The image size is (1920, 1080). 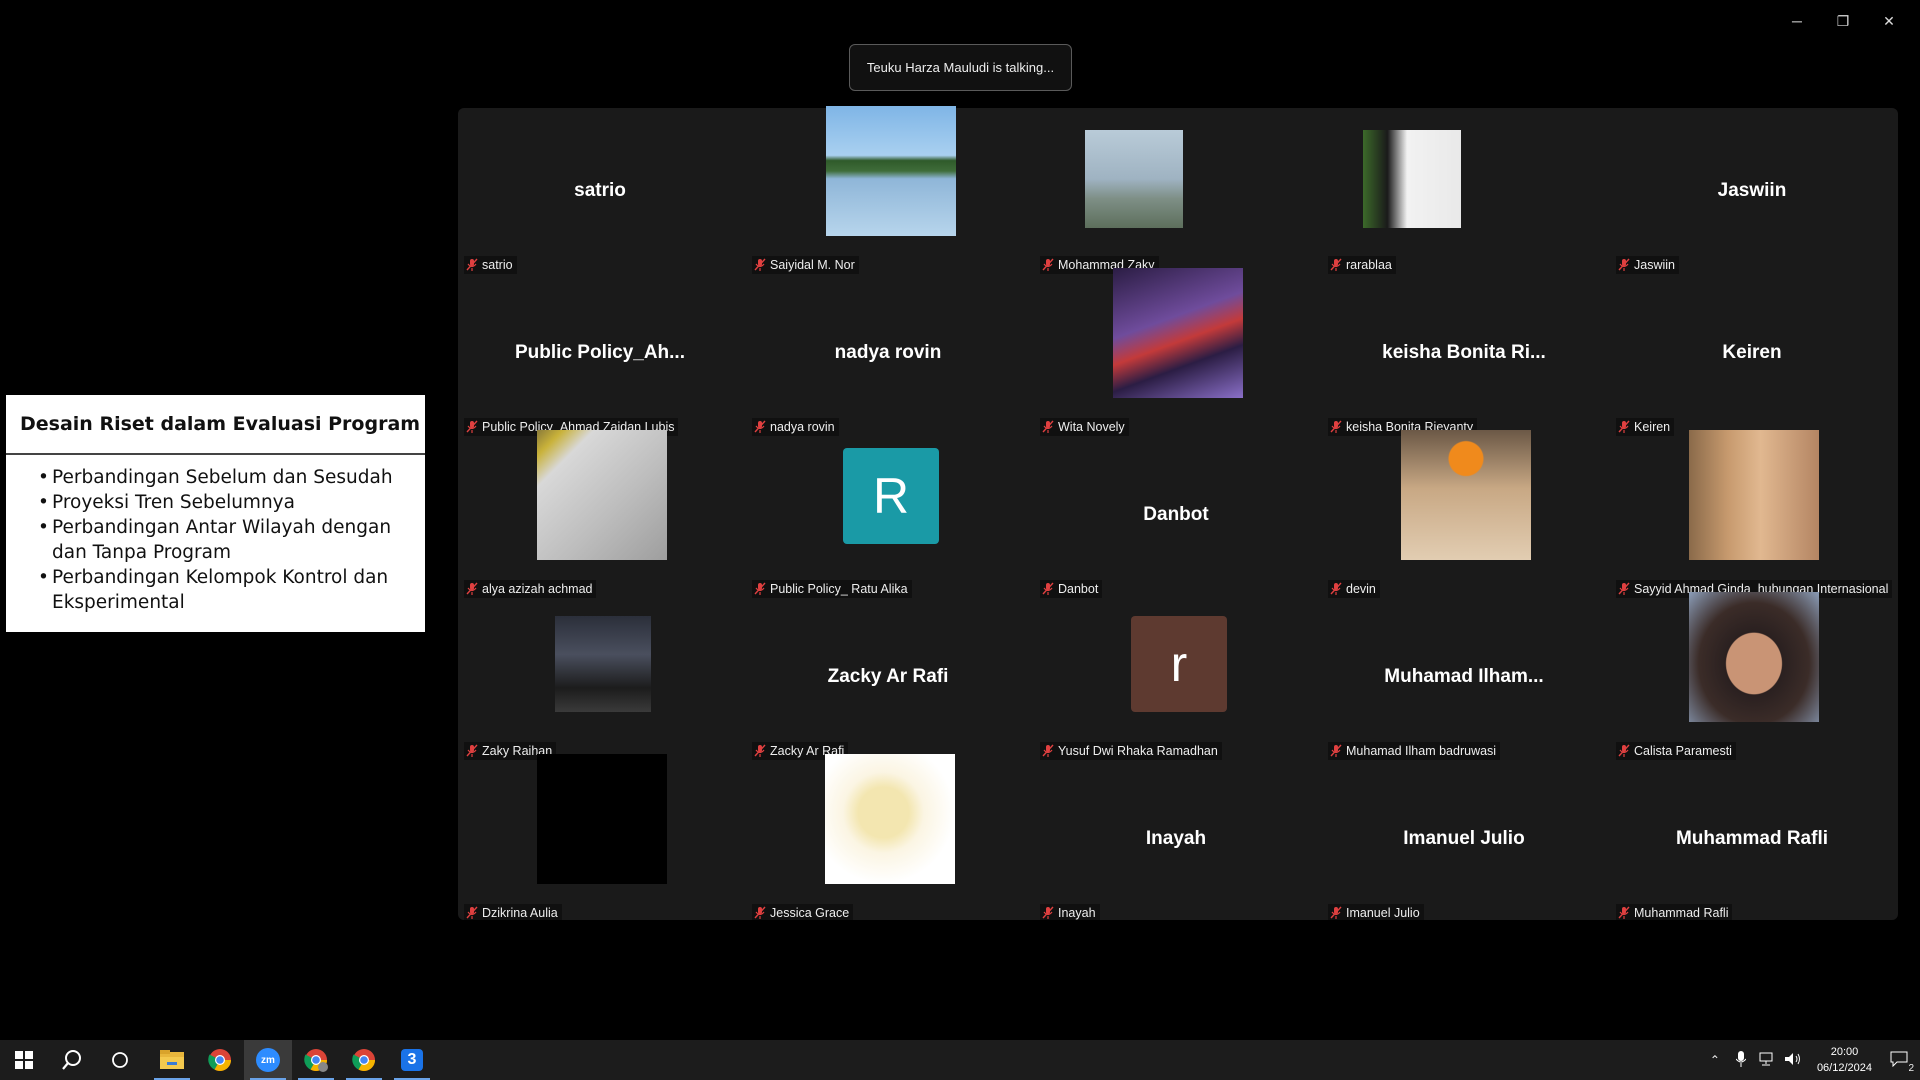 What do you see at coordinates (24, 1060) in the screenshot?
I see `start-icon` at bounding box center [24, 1060].